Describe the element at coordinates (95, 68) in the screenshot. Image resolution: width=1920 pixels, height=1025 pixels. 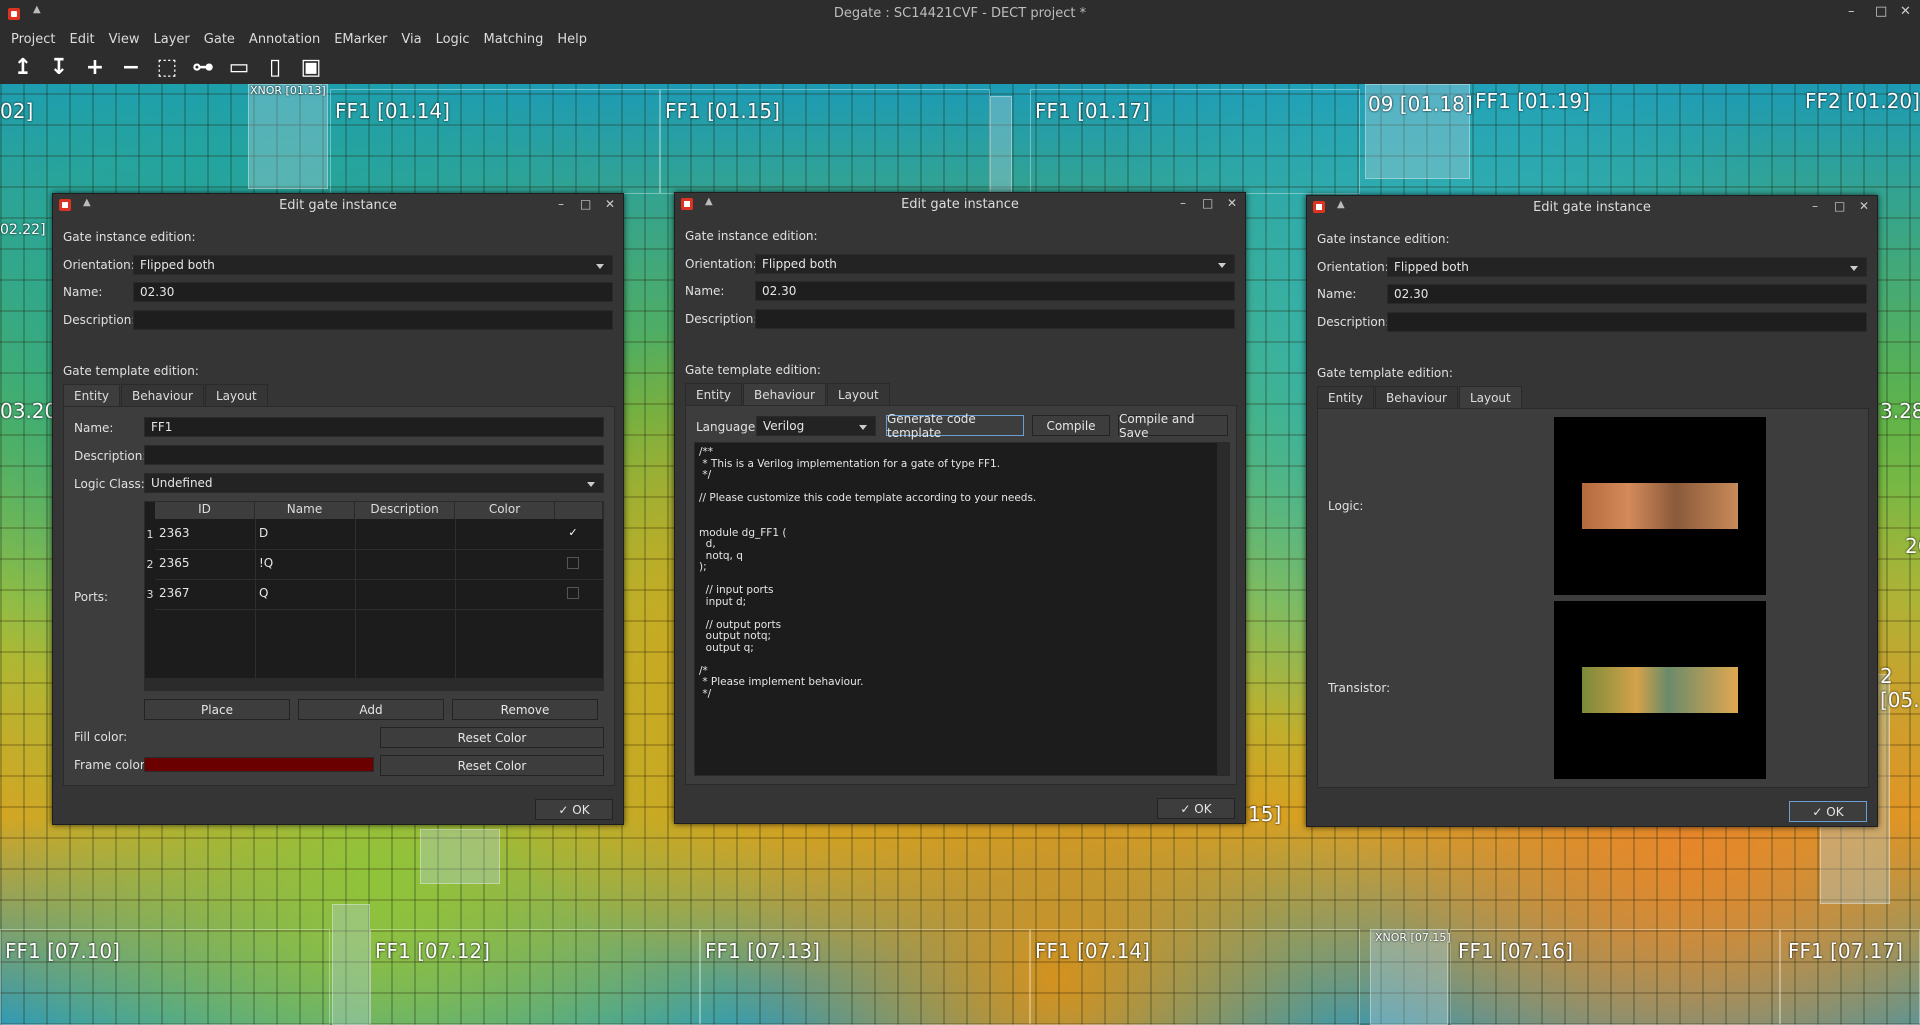
I see `zoom-in-icon: +` at that location.